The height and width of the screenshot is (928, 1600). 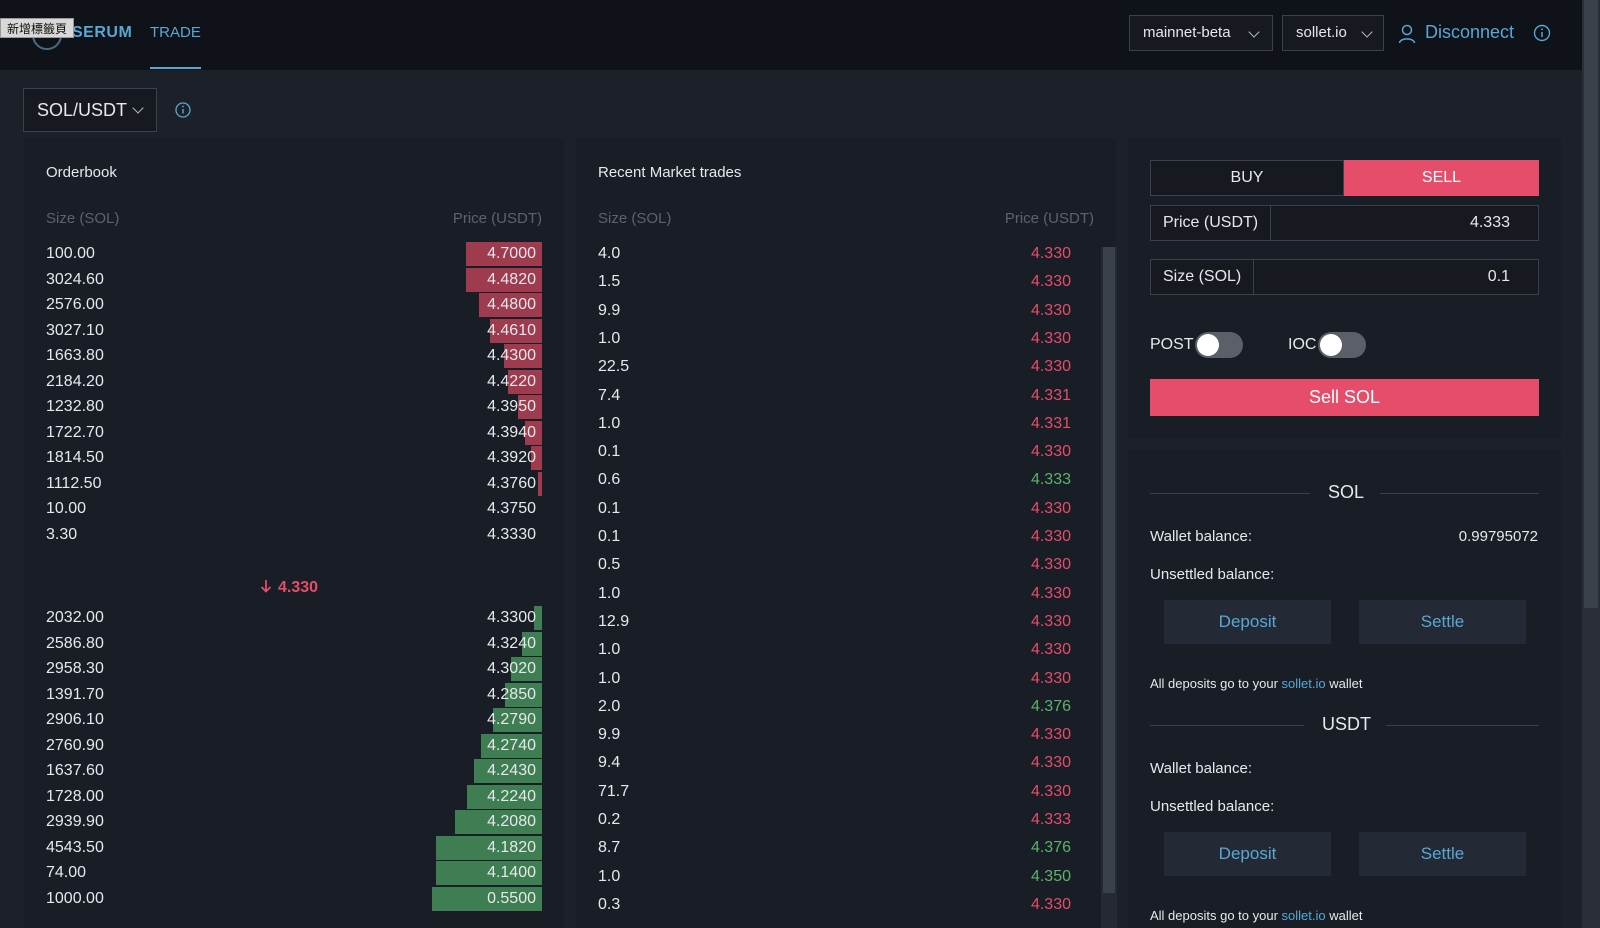 I want to click on trade-row: 4.0 4.330, so click(x=846, y=256).